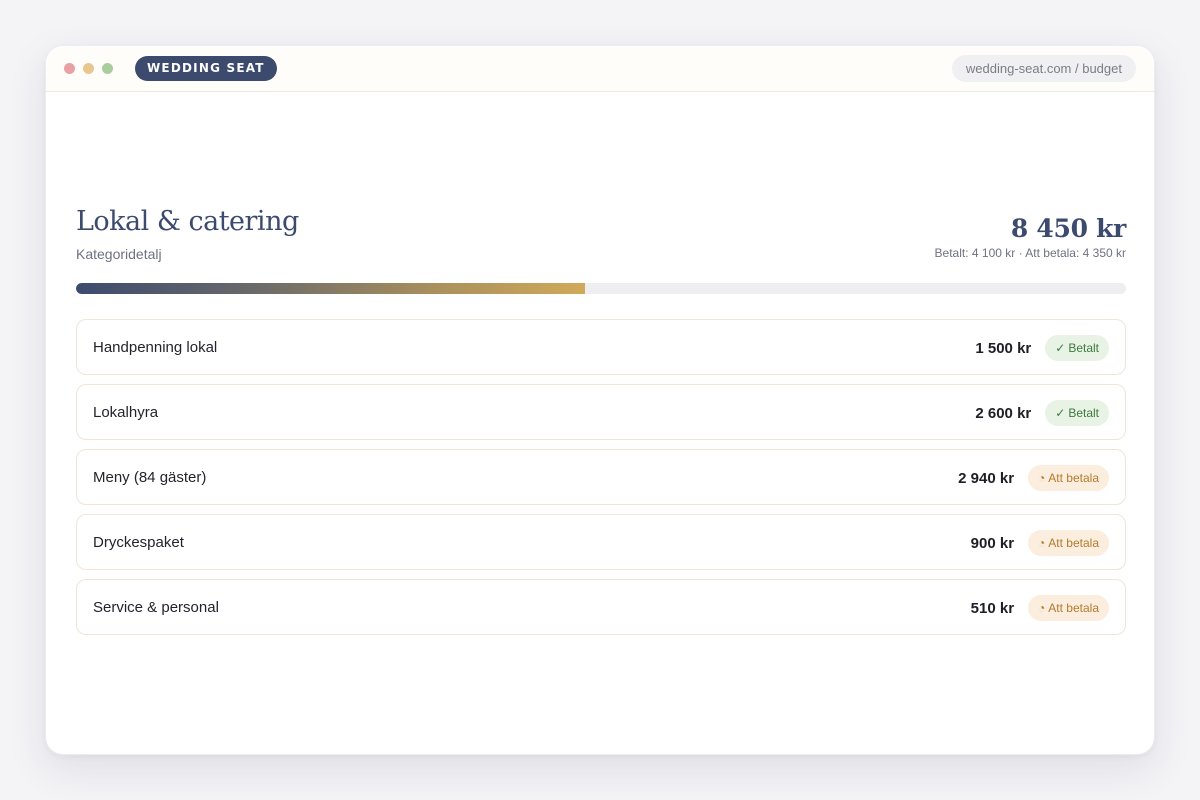 Image resolution: width=1200 pixels, height=800 pixels. What do you see at coordinates (107, 68) in the screenshot?
I see `maximize-window-button` at bounding box center [107, 68].